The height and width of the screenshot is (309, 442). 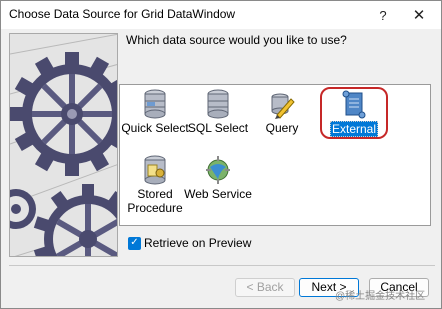 I want to click on choice-query: Query, so click(x=282, y=112).